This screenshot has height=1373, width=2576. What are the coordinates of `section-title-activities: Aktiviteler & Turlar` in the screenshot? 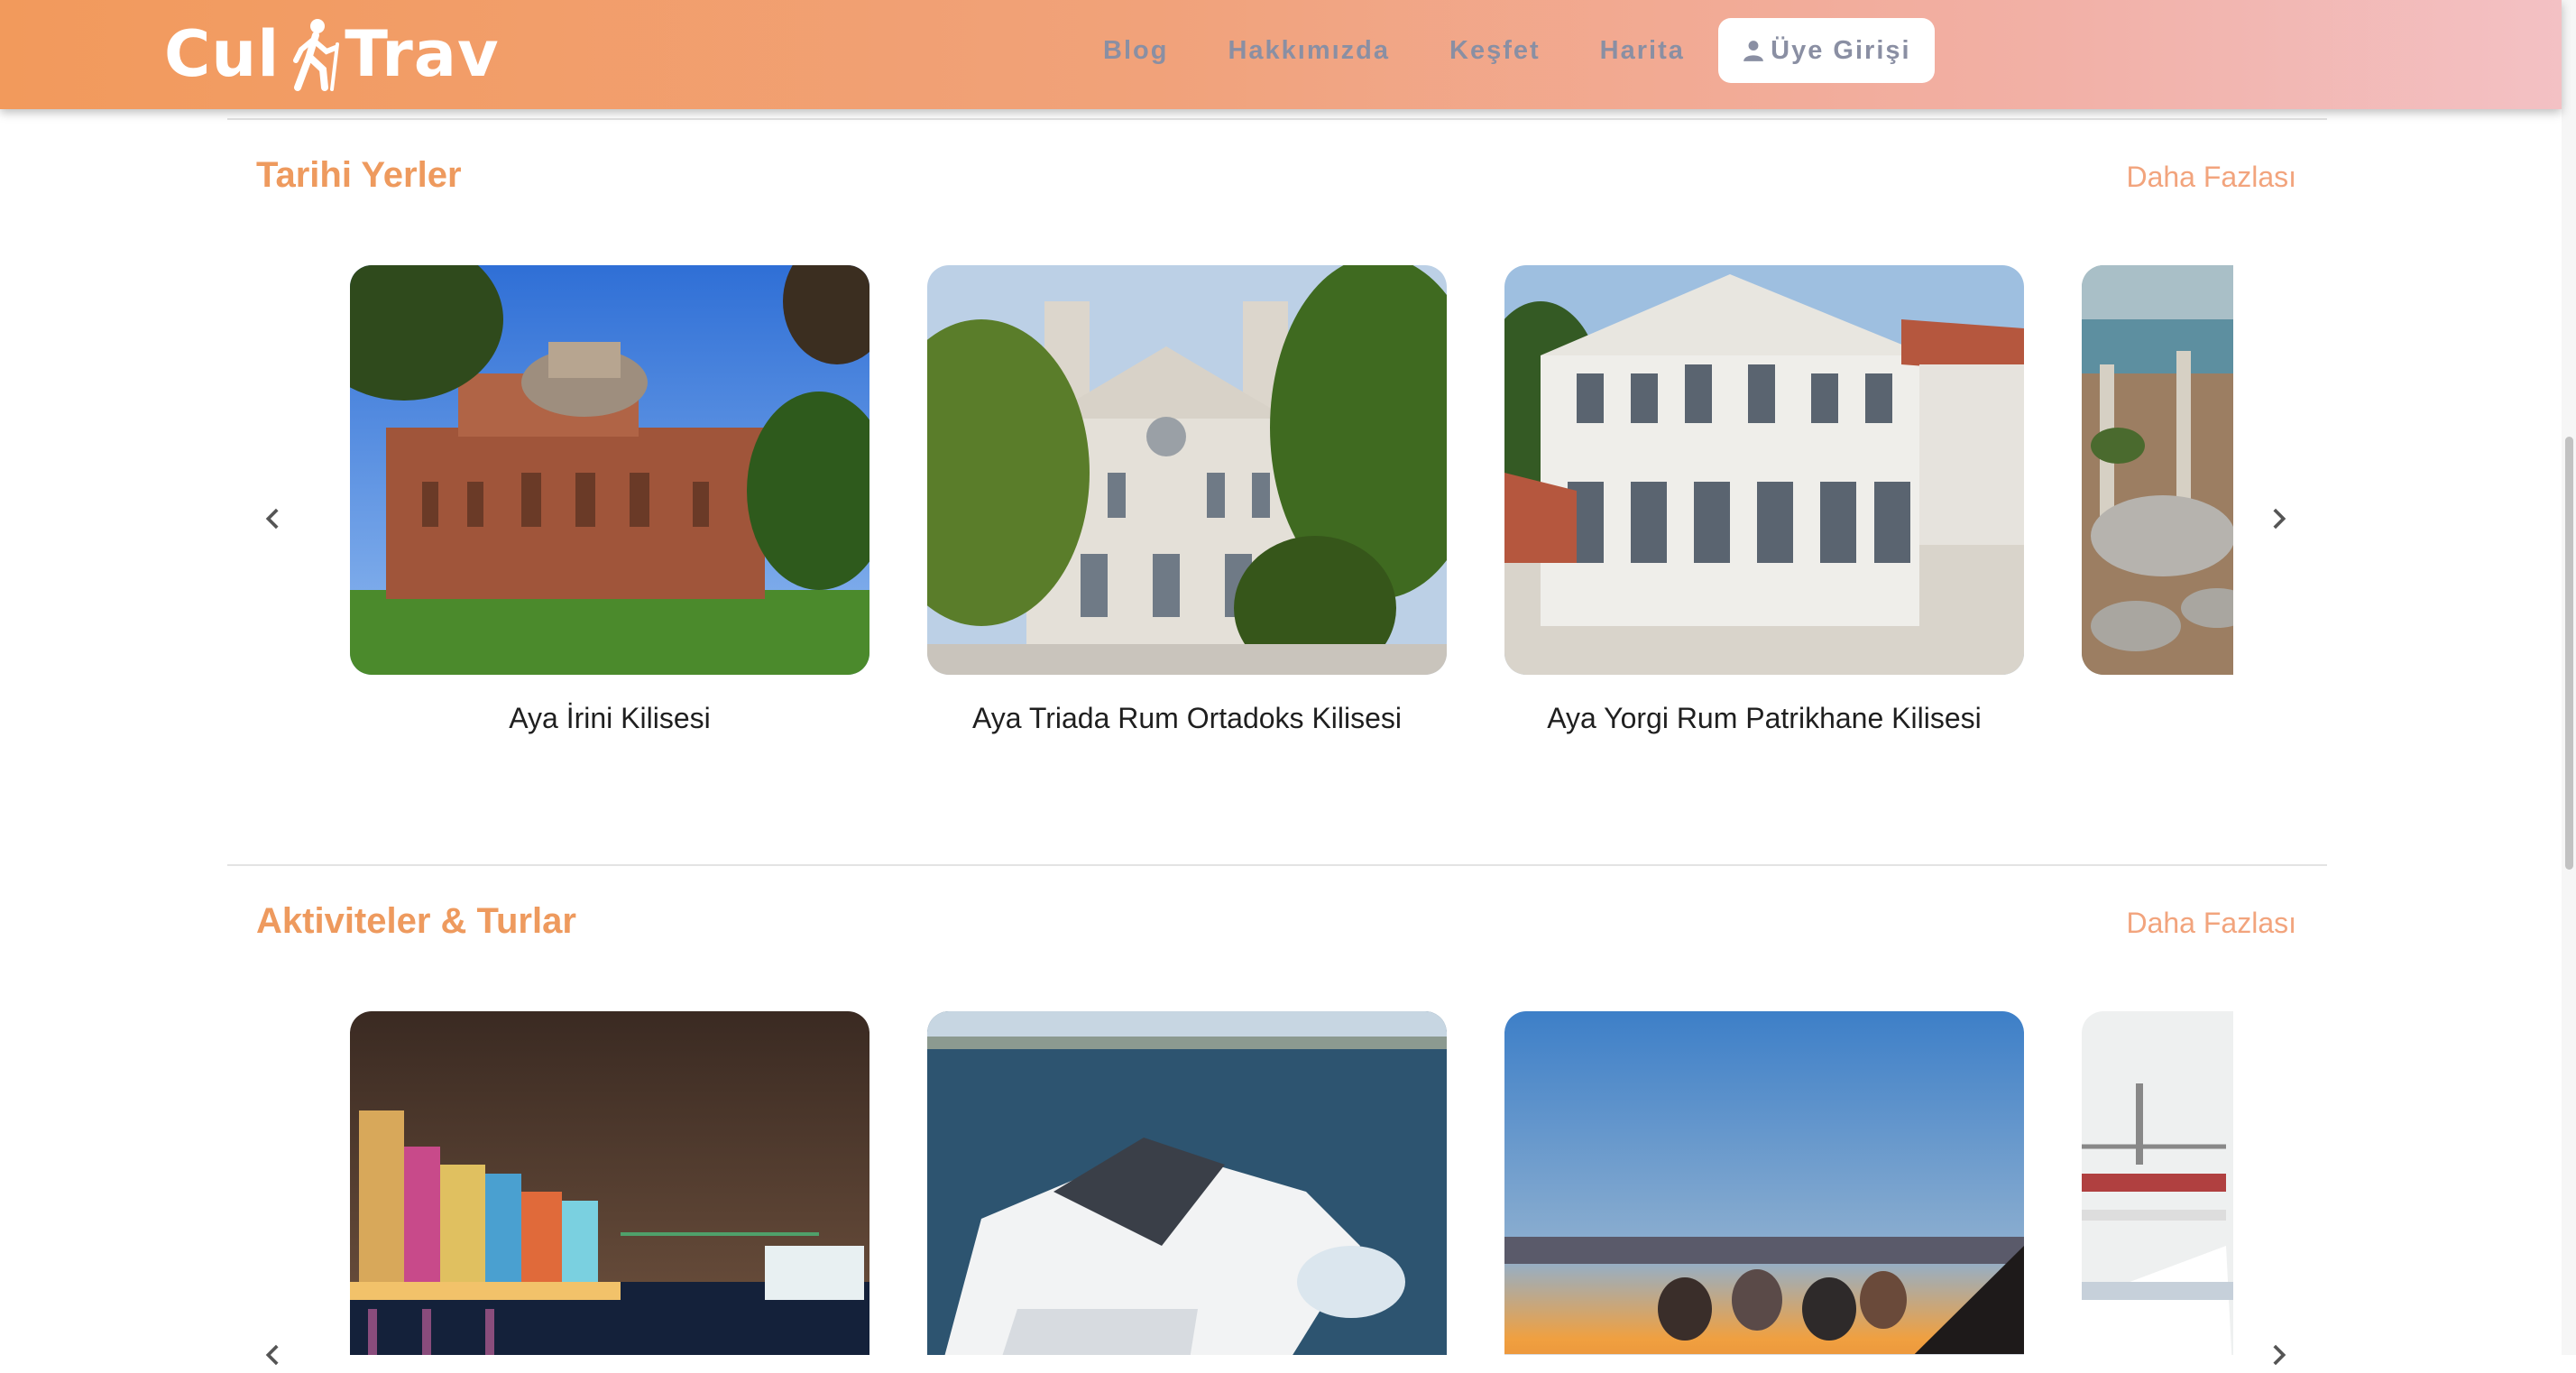 It's located at (416, 921).